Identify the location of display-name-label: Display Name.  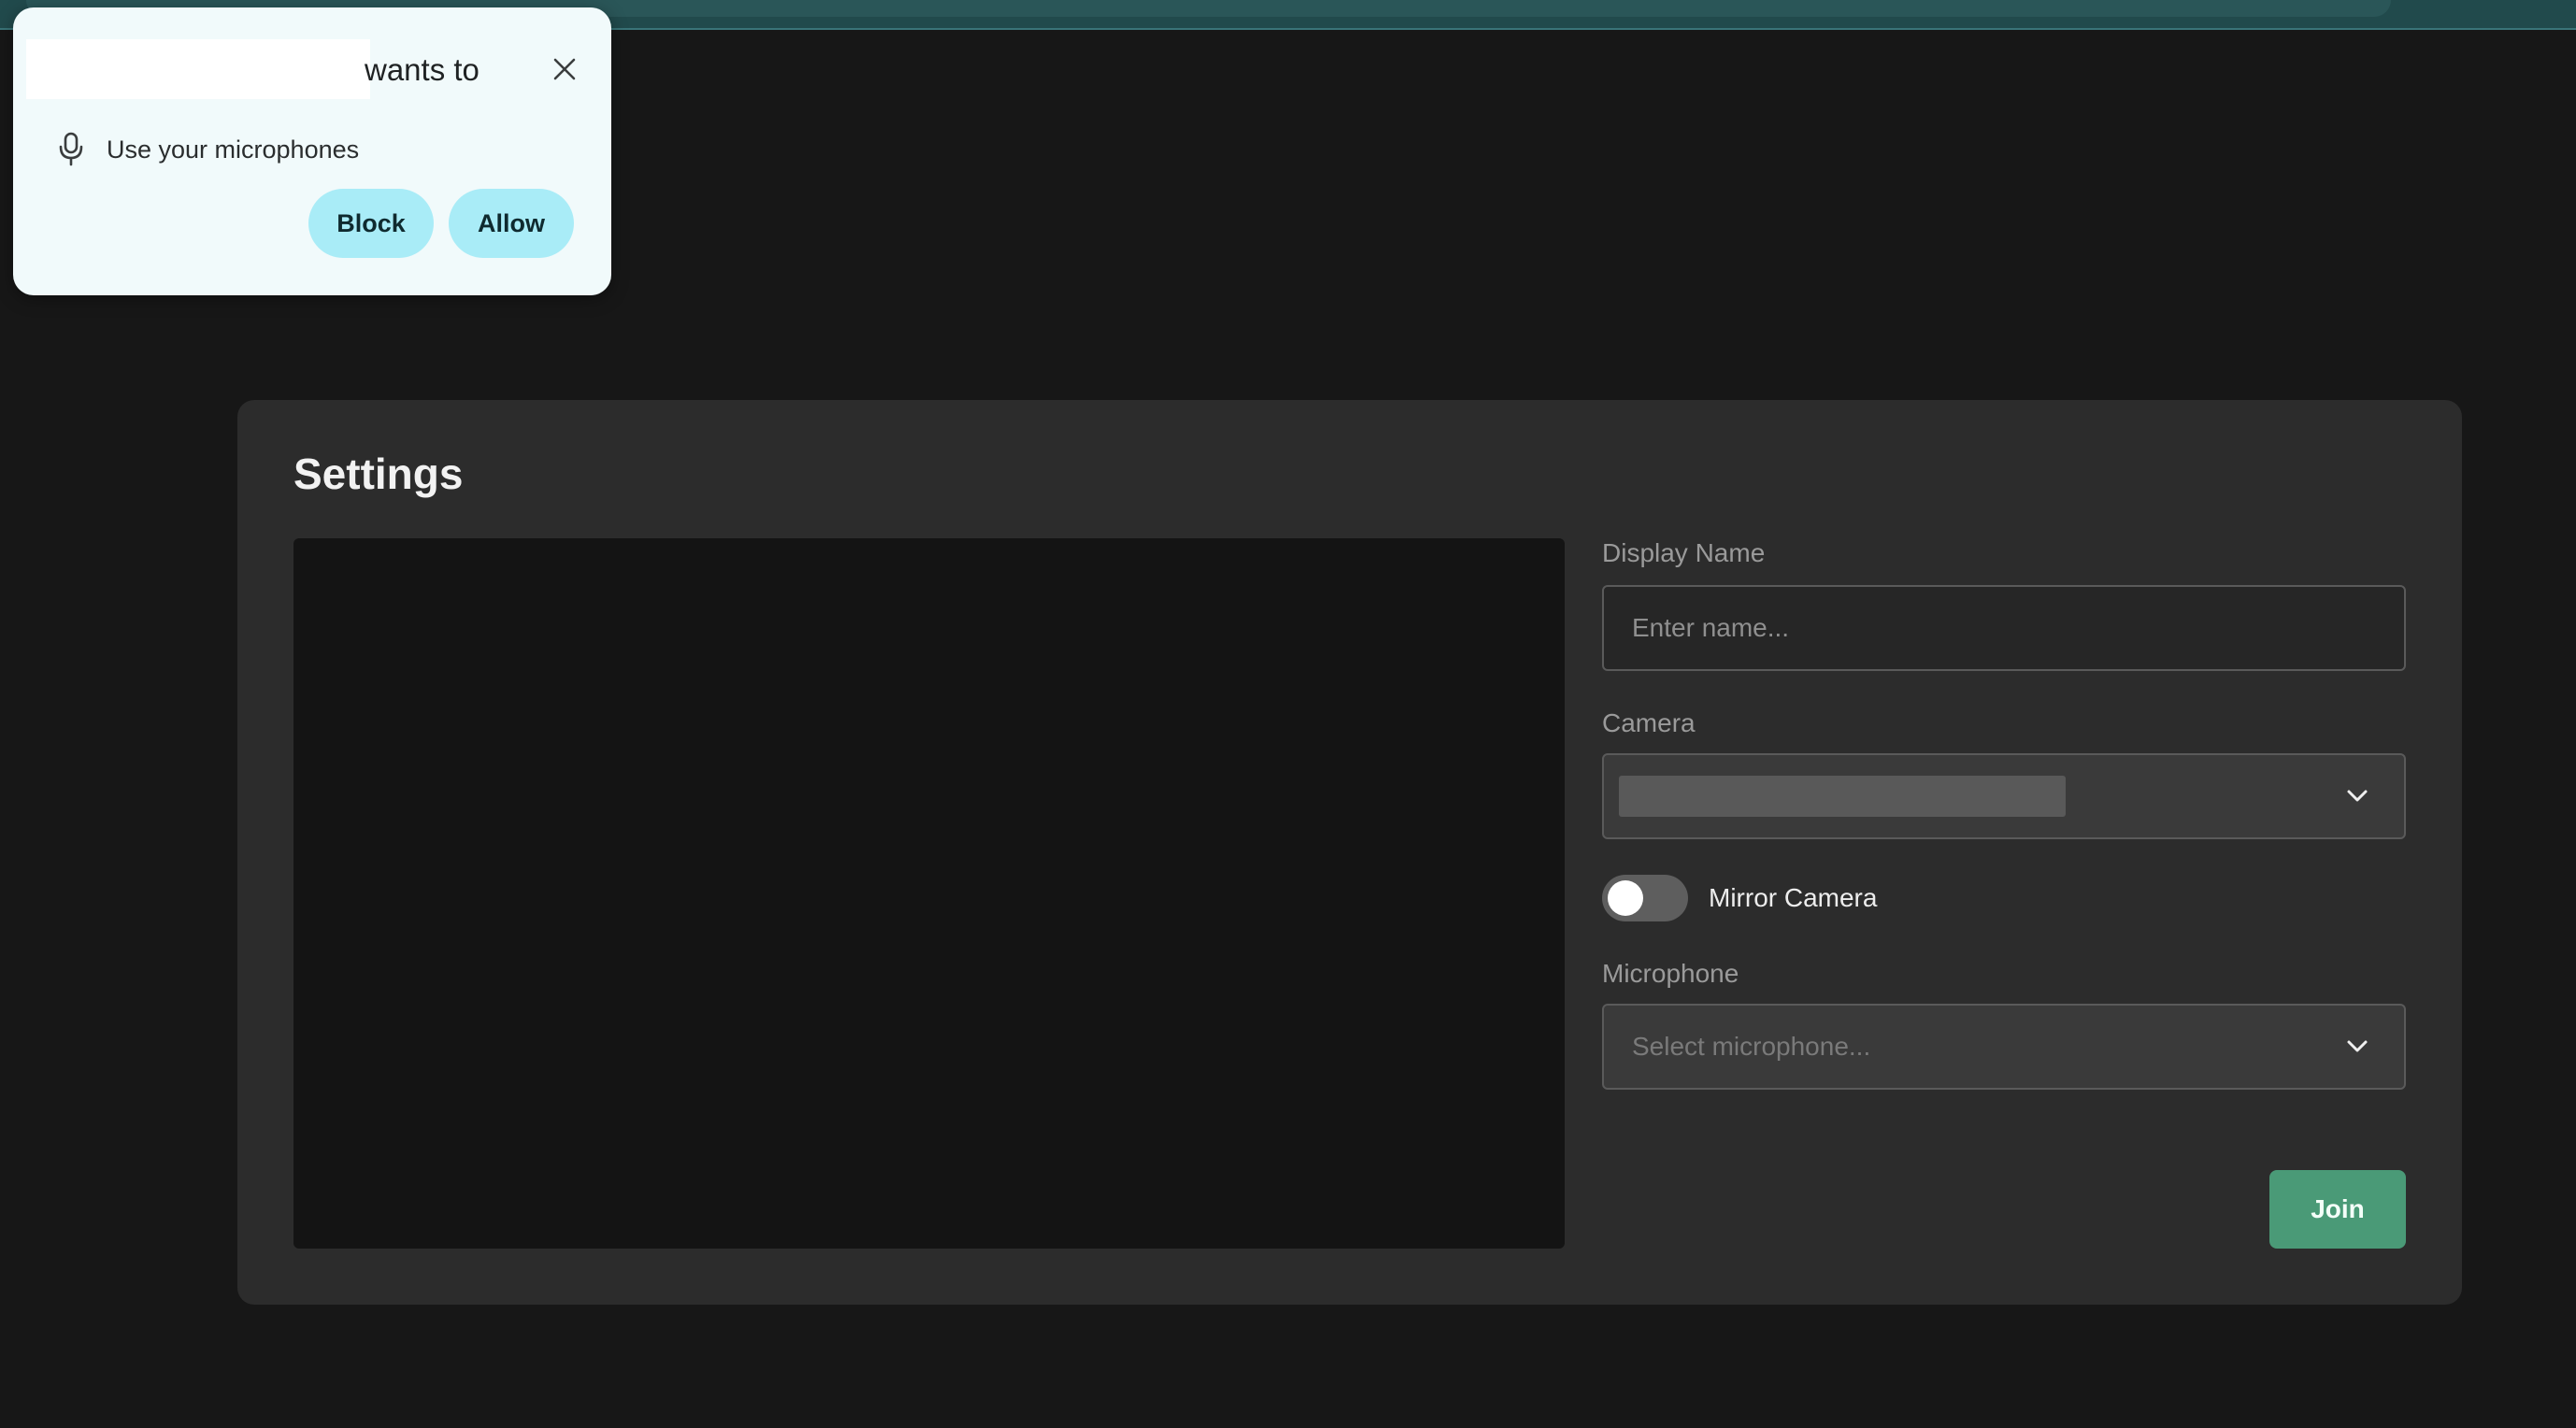
(1684, 552).